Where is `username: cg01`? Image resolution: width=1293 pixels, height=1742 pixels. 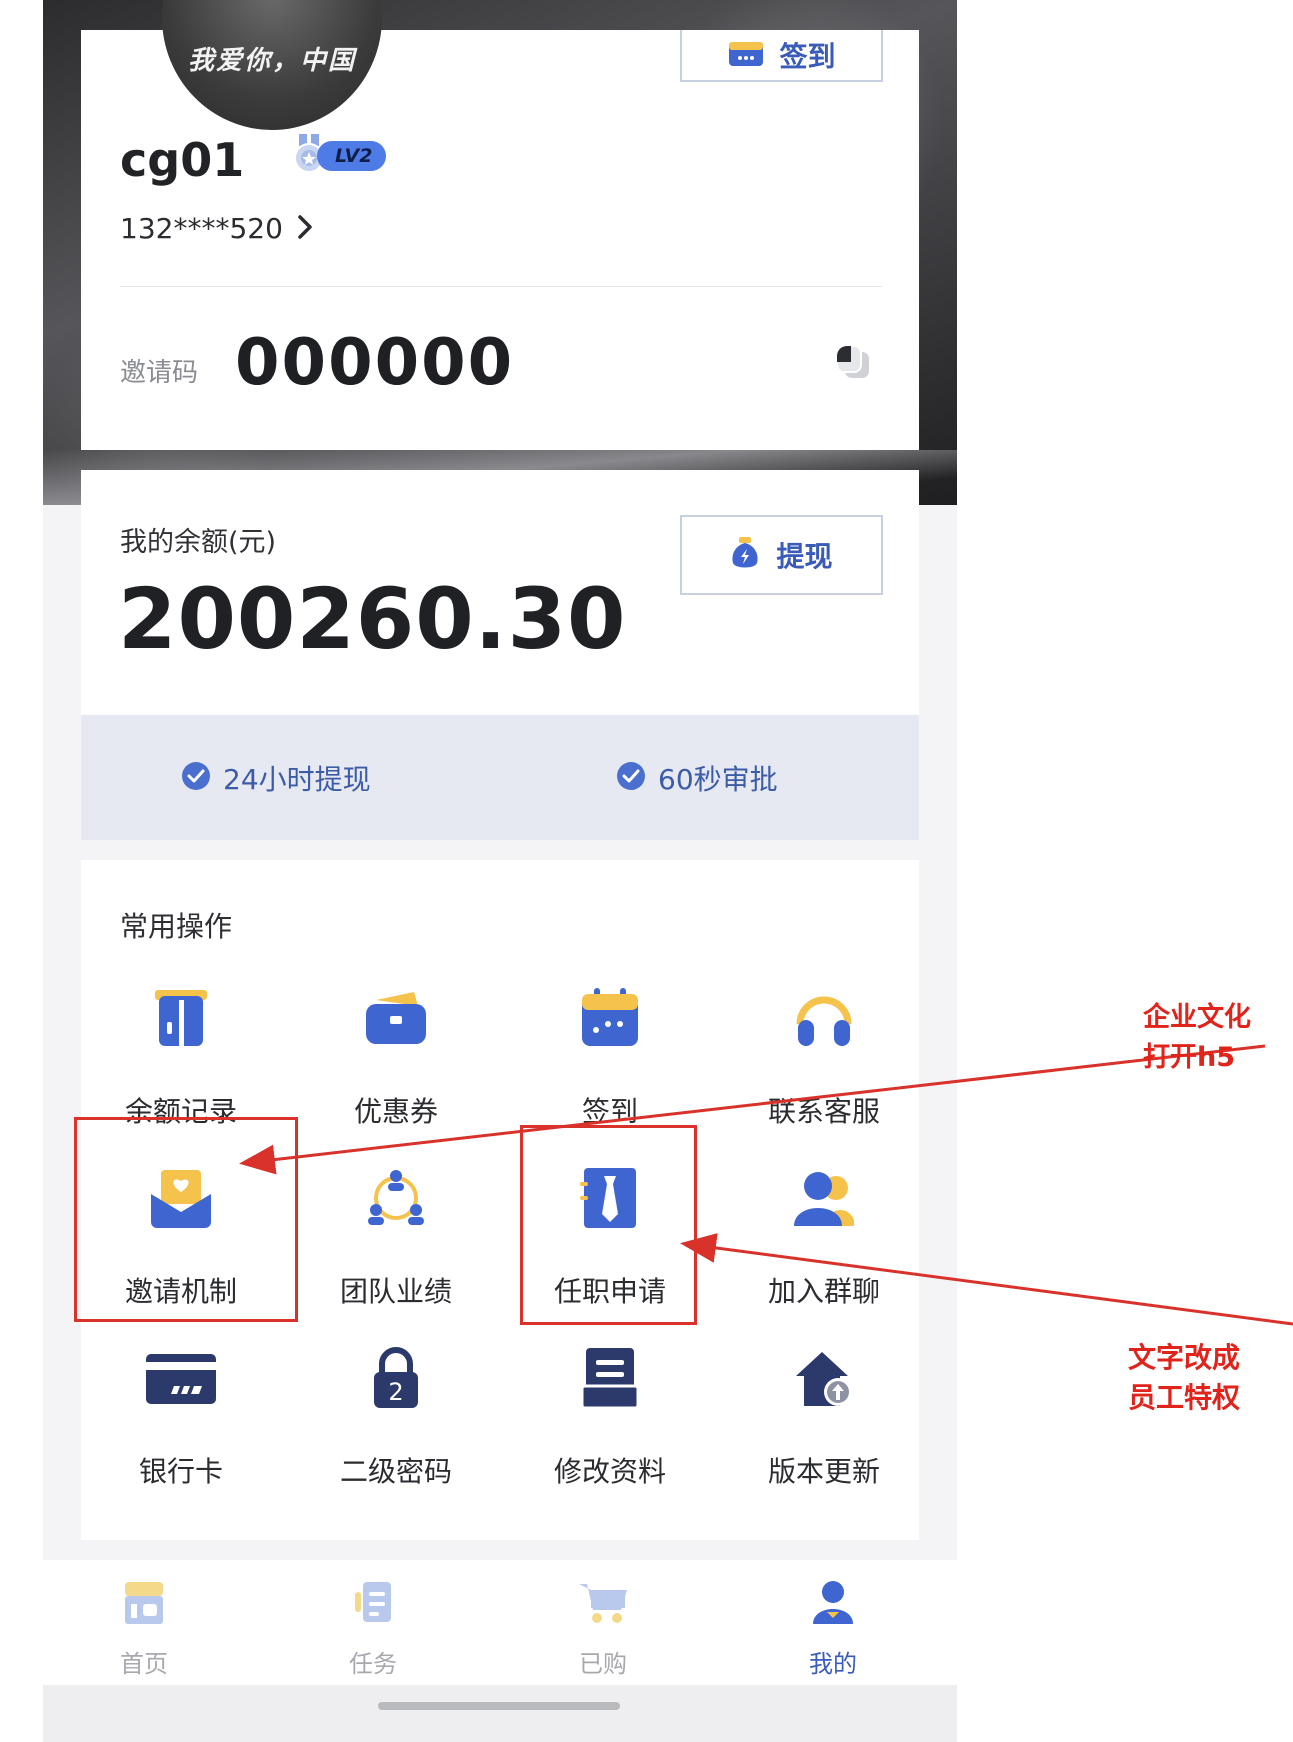 username: cg01 is located at coordinates (182, 160).